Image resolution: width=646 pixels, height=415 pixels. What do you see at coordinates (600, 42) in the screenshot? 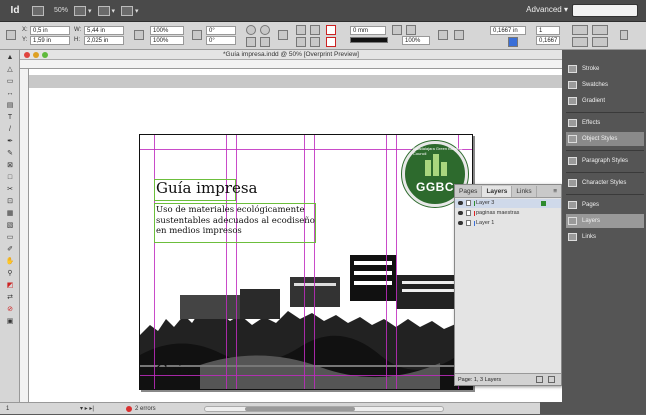
I see `justify-icon` at bounding box center [600, 42].